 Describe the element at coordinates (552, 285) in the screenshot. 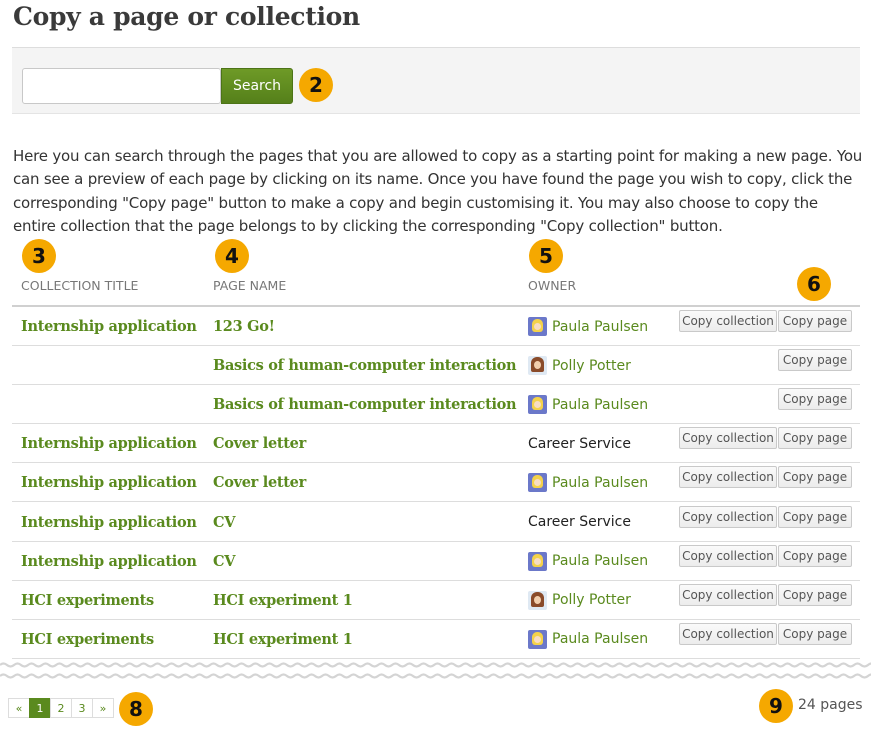

I see `column-header-owner: Owner` at that location.